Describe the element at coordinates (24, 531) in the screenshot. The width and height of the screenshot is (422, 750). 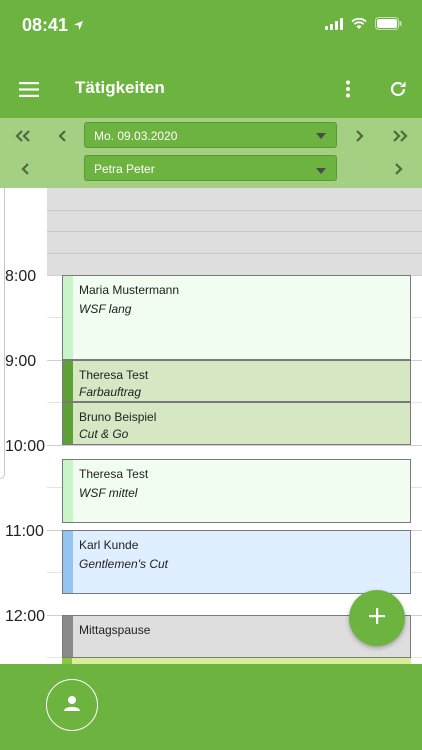
I see `time-label: 11:00` at that location.